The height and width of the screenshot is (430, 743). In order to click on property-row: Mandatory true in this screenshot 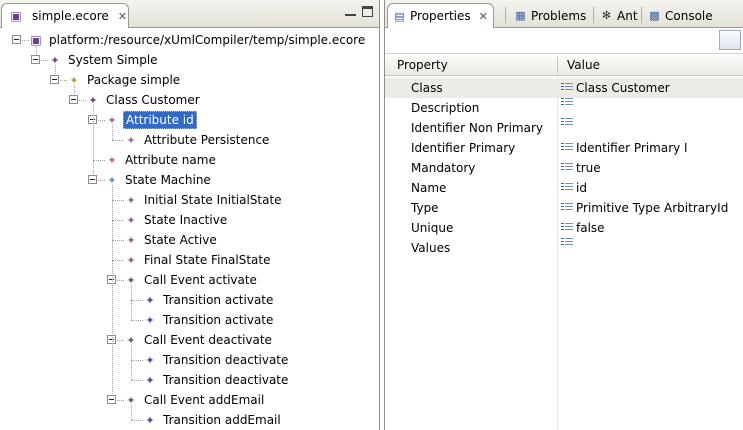, I will do `click(564, 168)`.